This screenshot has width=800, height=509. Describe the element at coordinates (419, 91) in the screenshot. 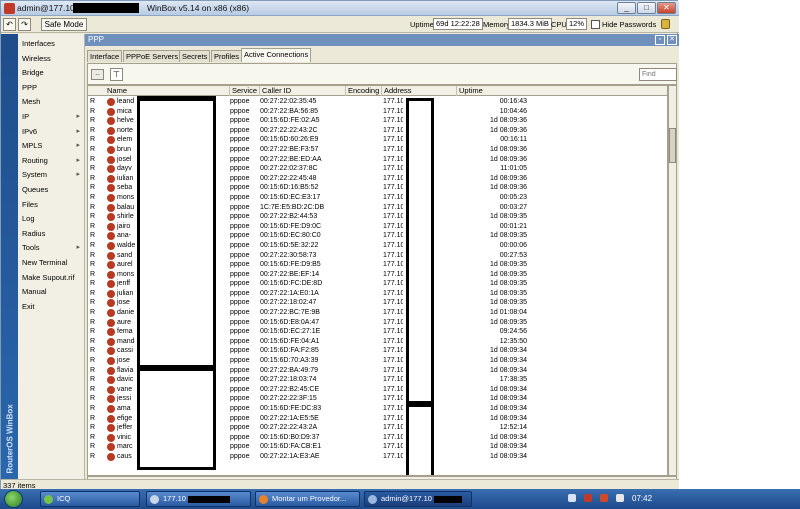

I see `column-header-address: Address` at that location.